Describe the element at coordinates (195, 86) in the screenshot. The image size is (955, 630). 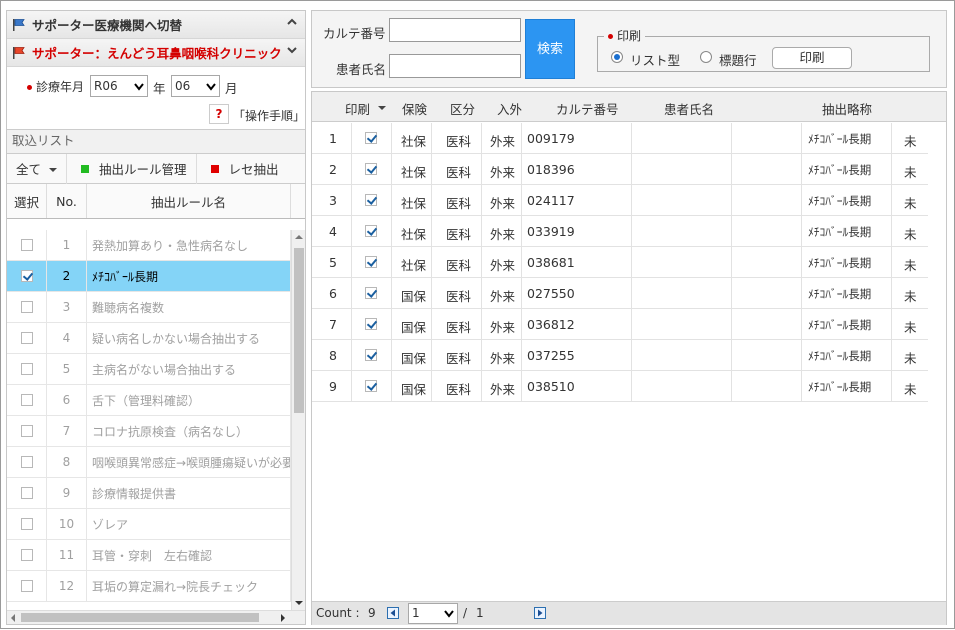
I see `month-select: 06` at that location.